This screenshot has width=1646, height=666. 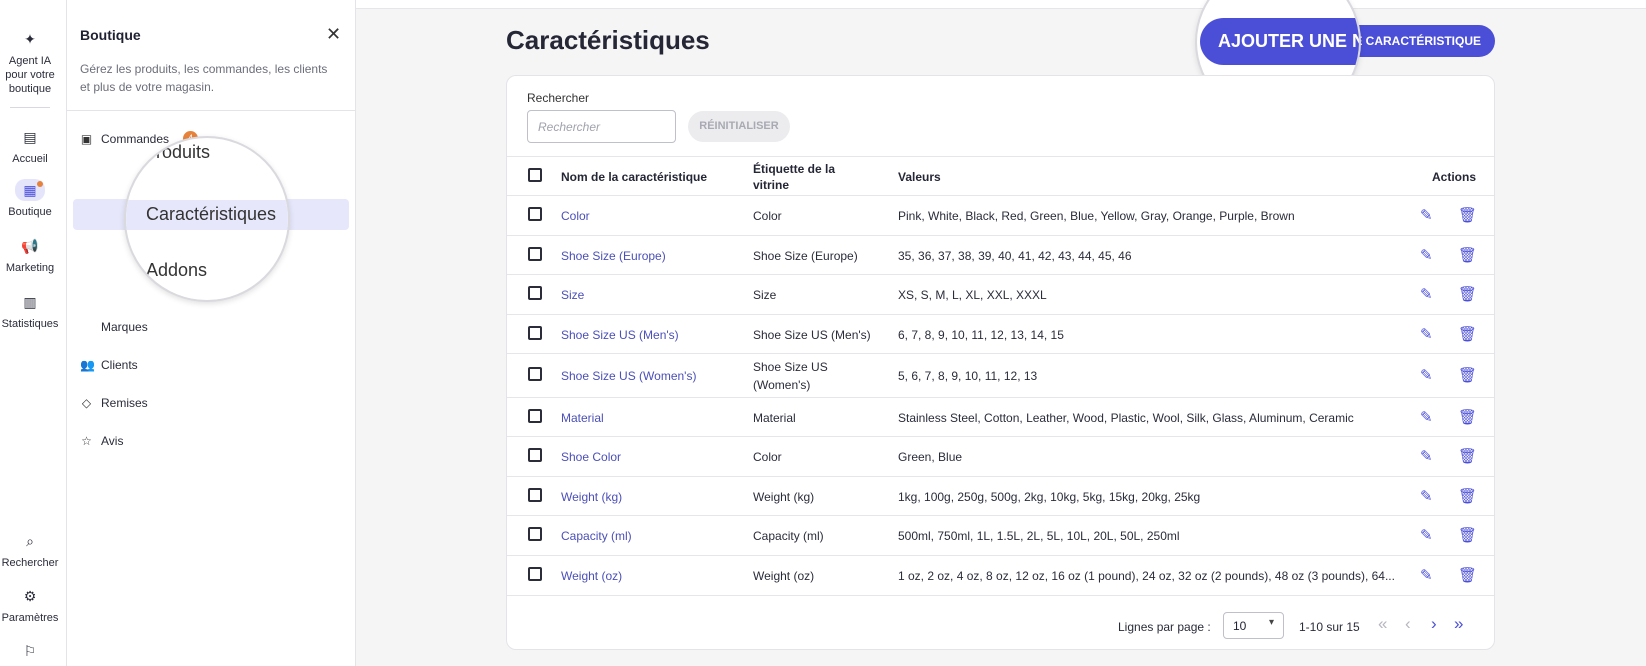 I want to click on feature-name-link: Color, so click(x=575, y=216).